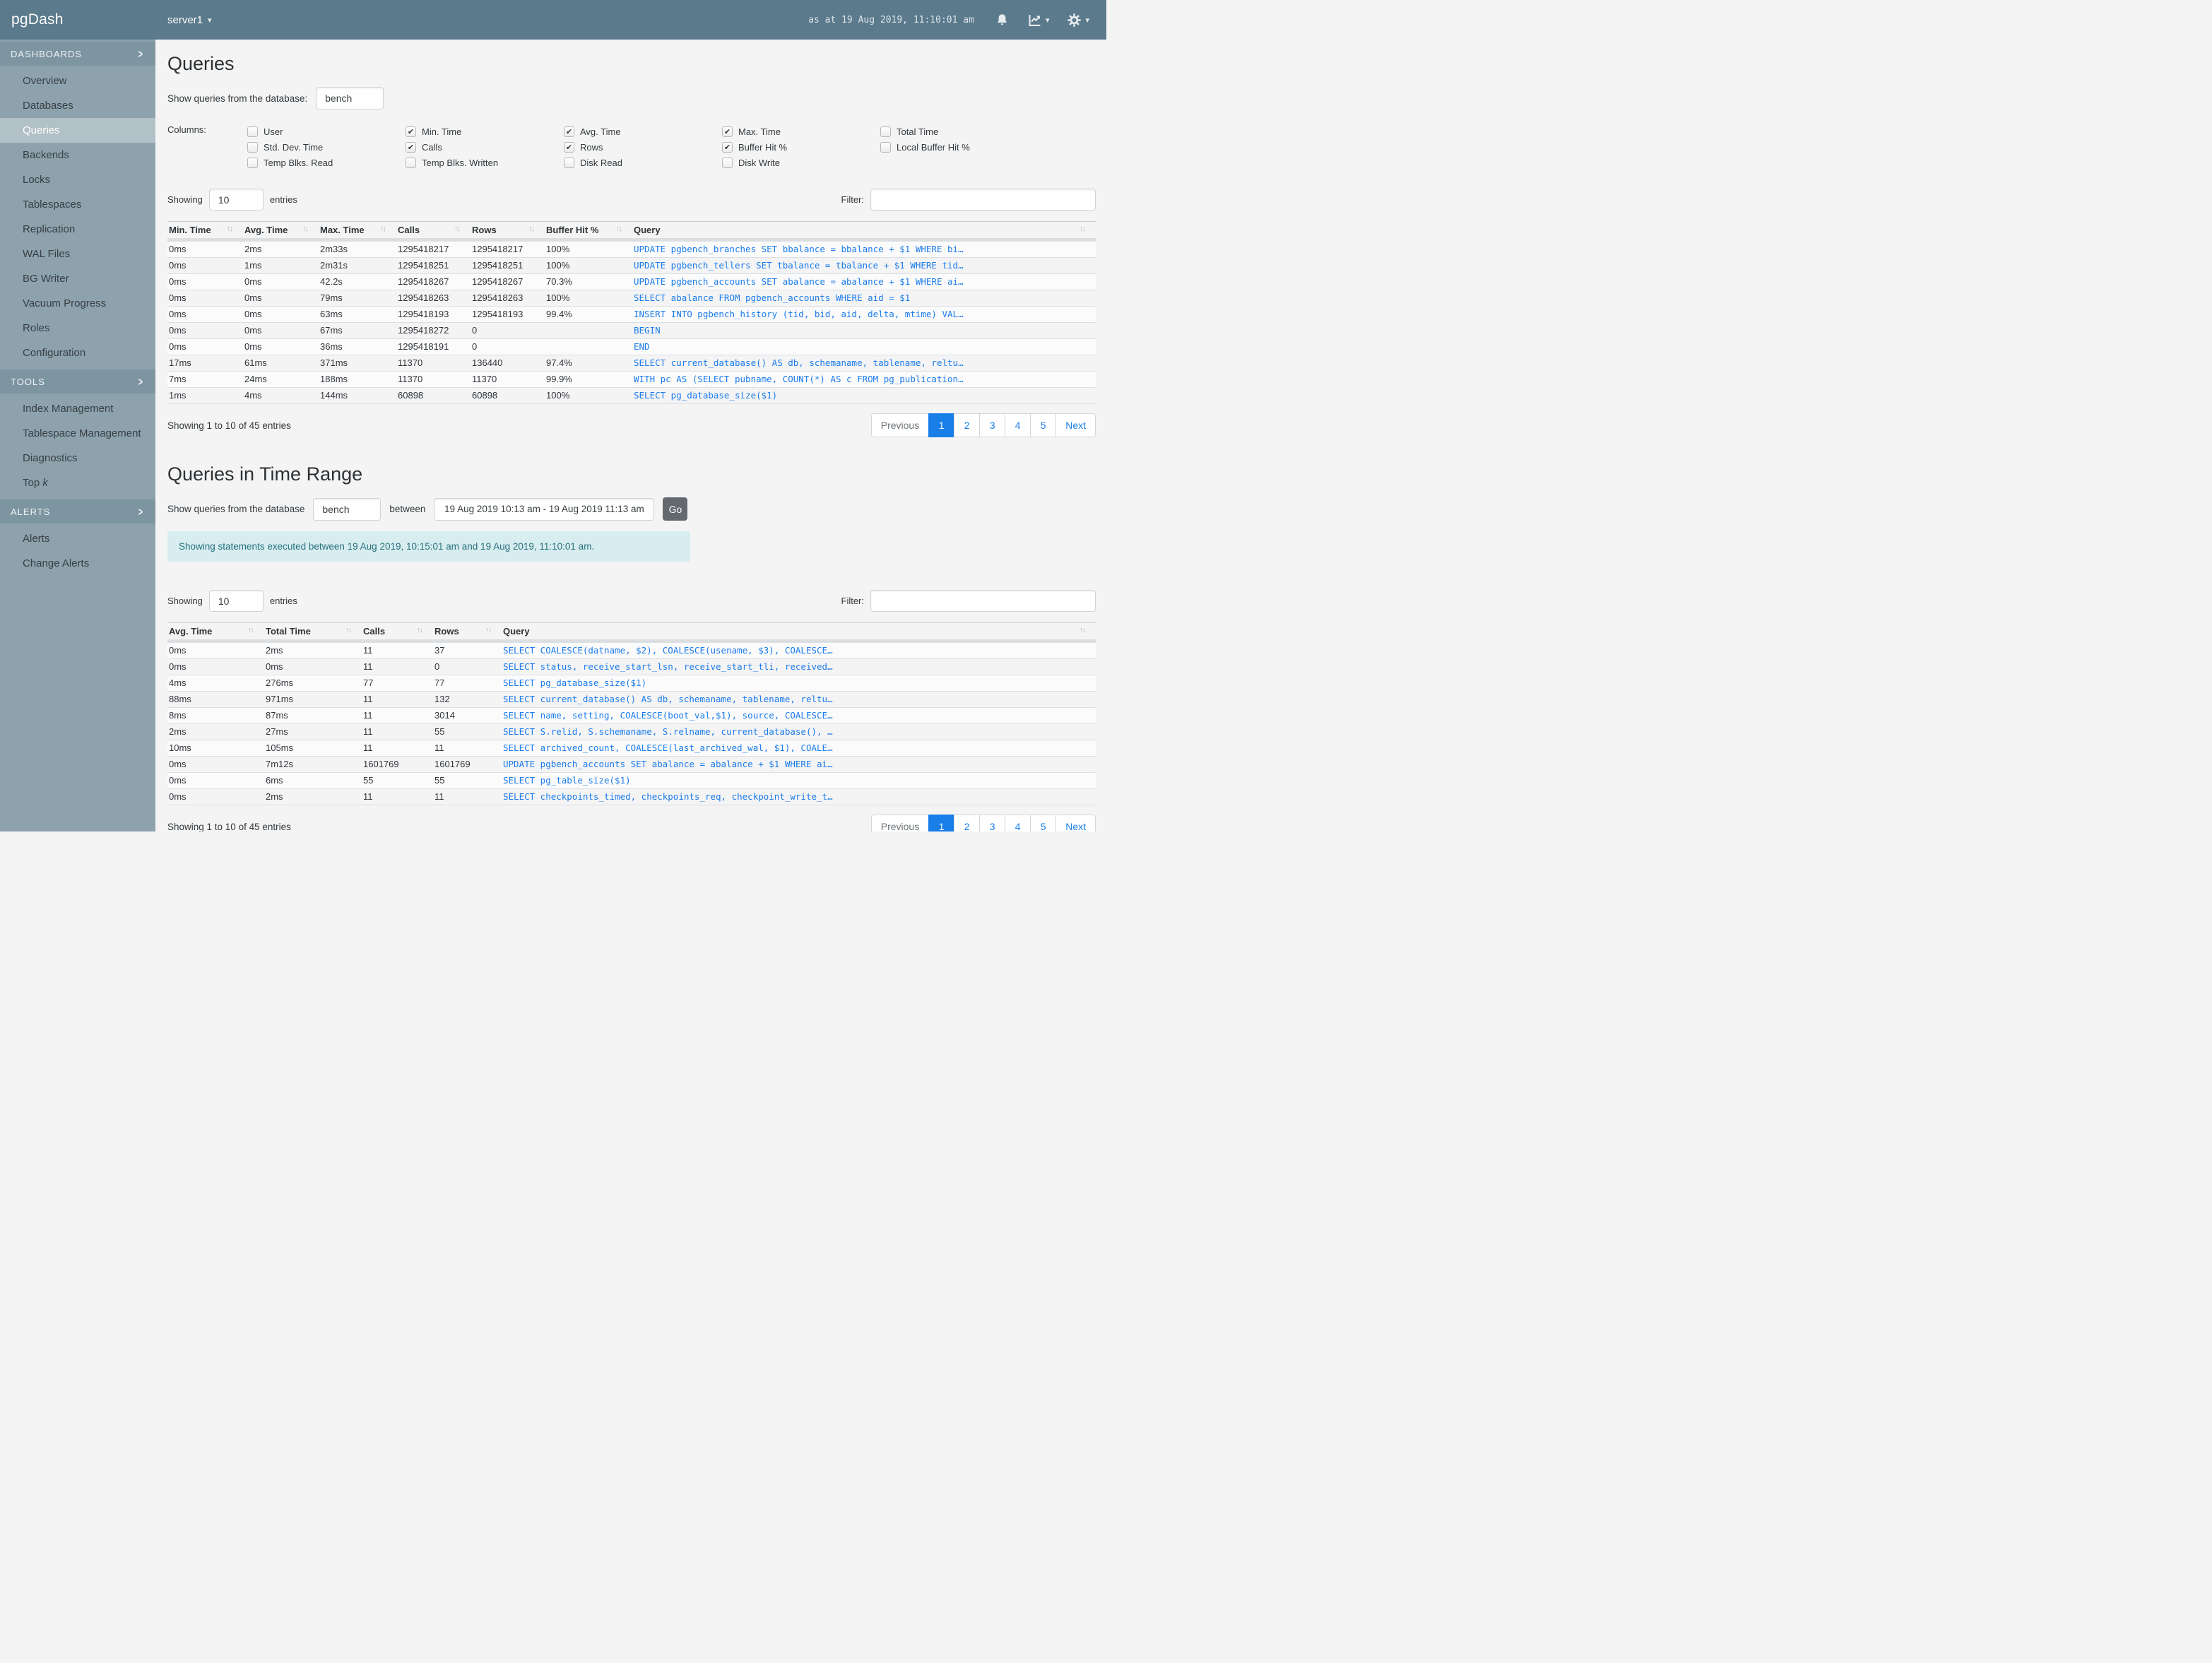 This screenshot has width=2212, height=1663. I want to click on sidebar-item-configuration: Configuration, so click(77, 353).